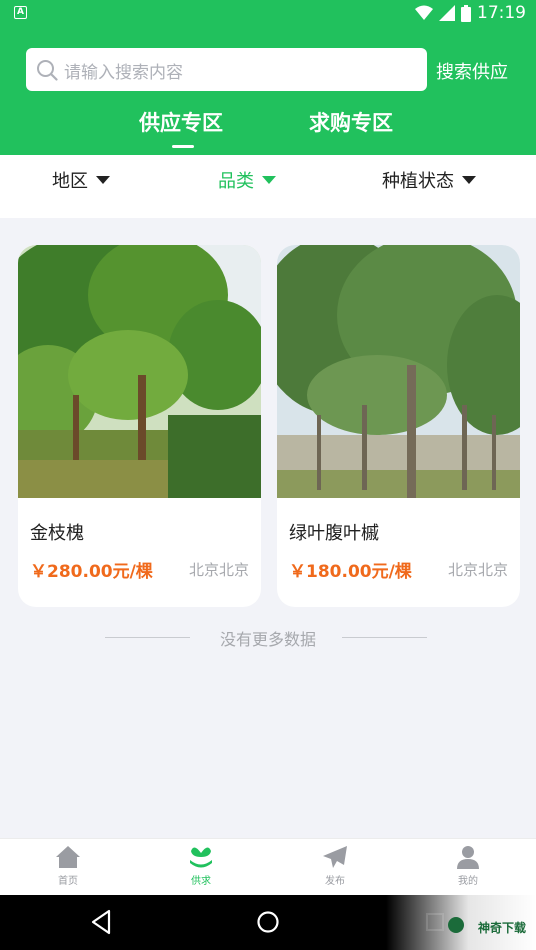  I want to click on filter-region: 地区, so click(81, 180).